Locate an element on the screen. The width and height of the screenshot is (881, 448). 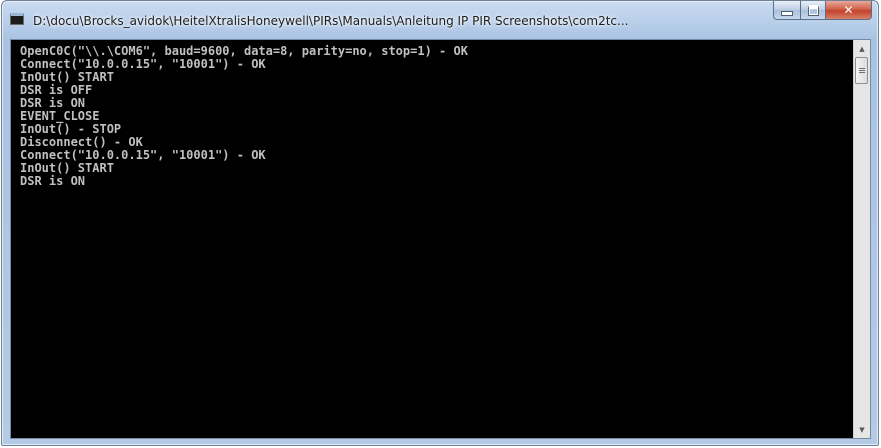
scroll-up-button: ▲ is located at coordinates (862, 48).